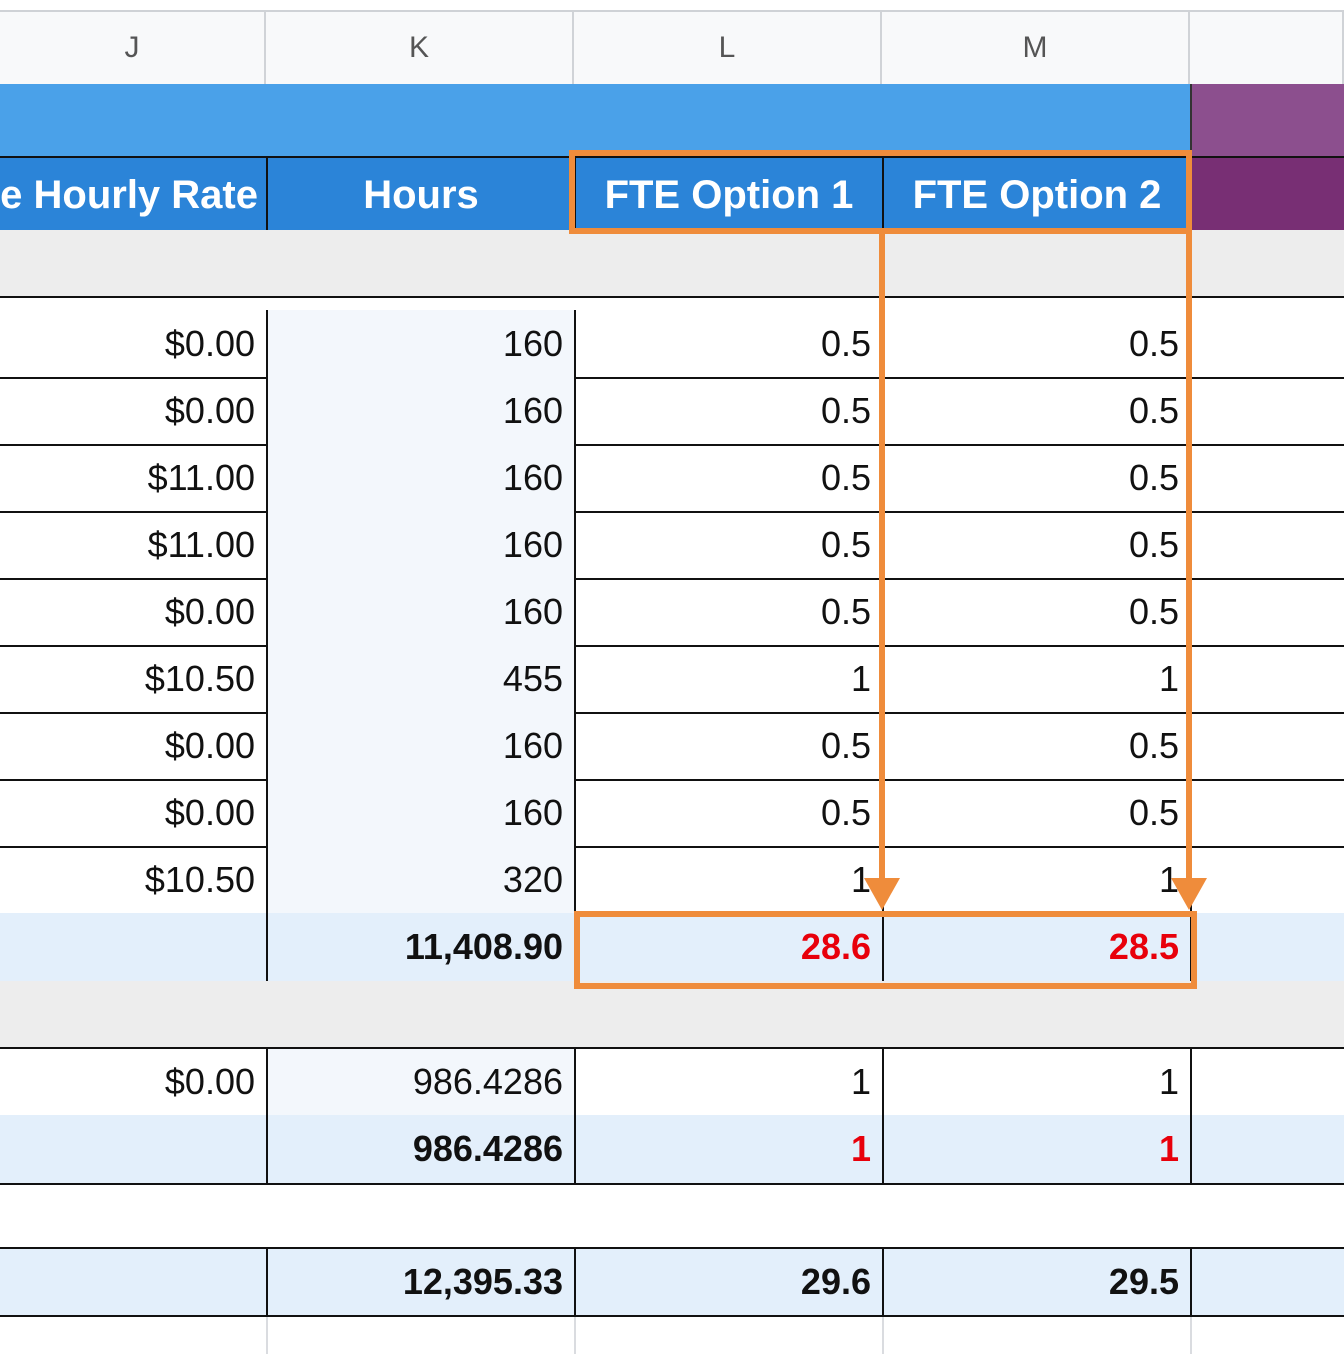  What do you see at coordinates (1036, 947) in the screenshot?
I see `subtotal-fte2-cell: 28.5` at bounding box center [1036, 947].